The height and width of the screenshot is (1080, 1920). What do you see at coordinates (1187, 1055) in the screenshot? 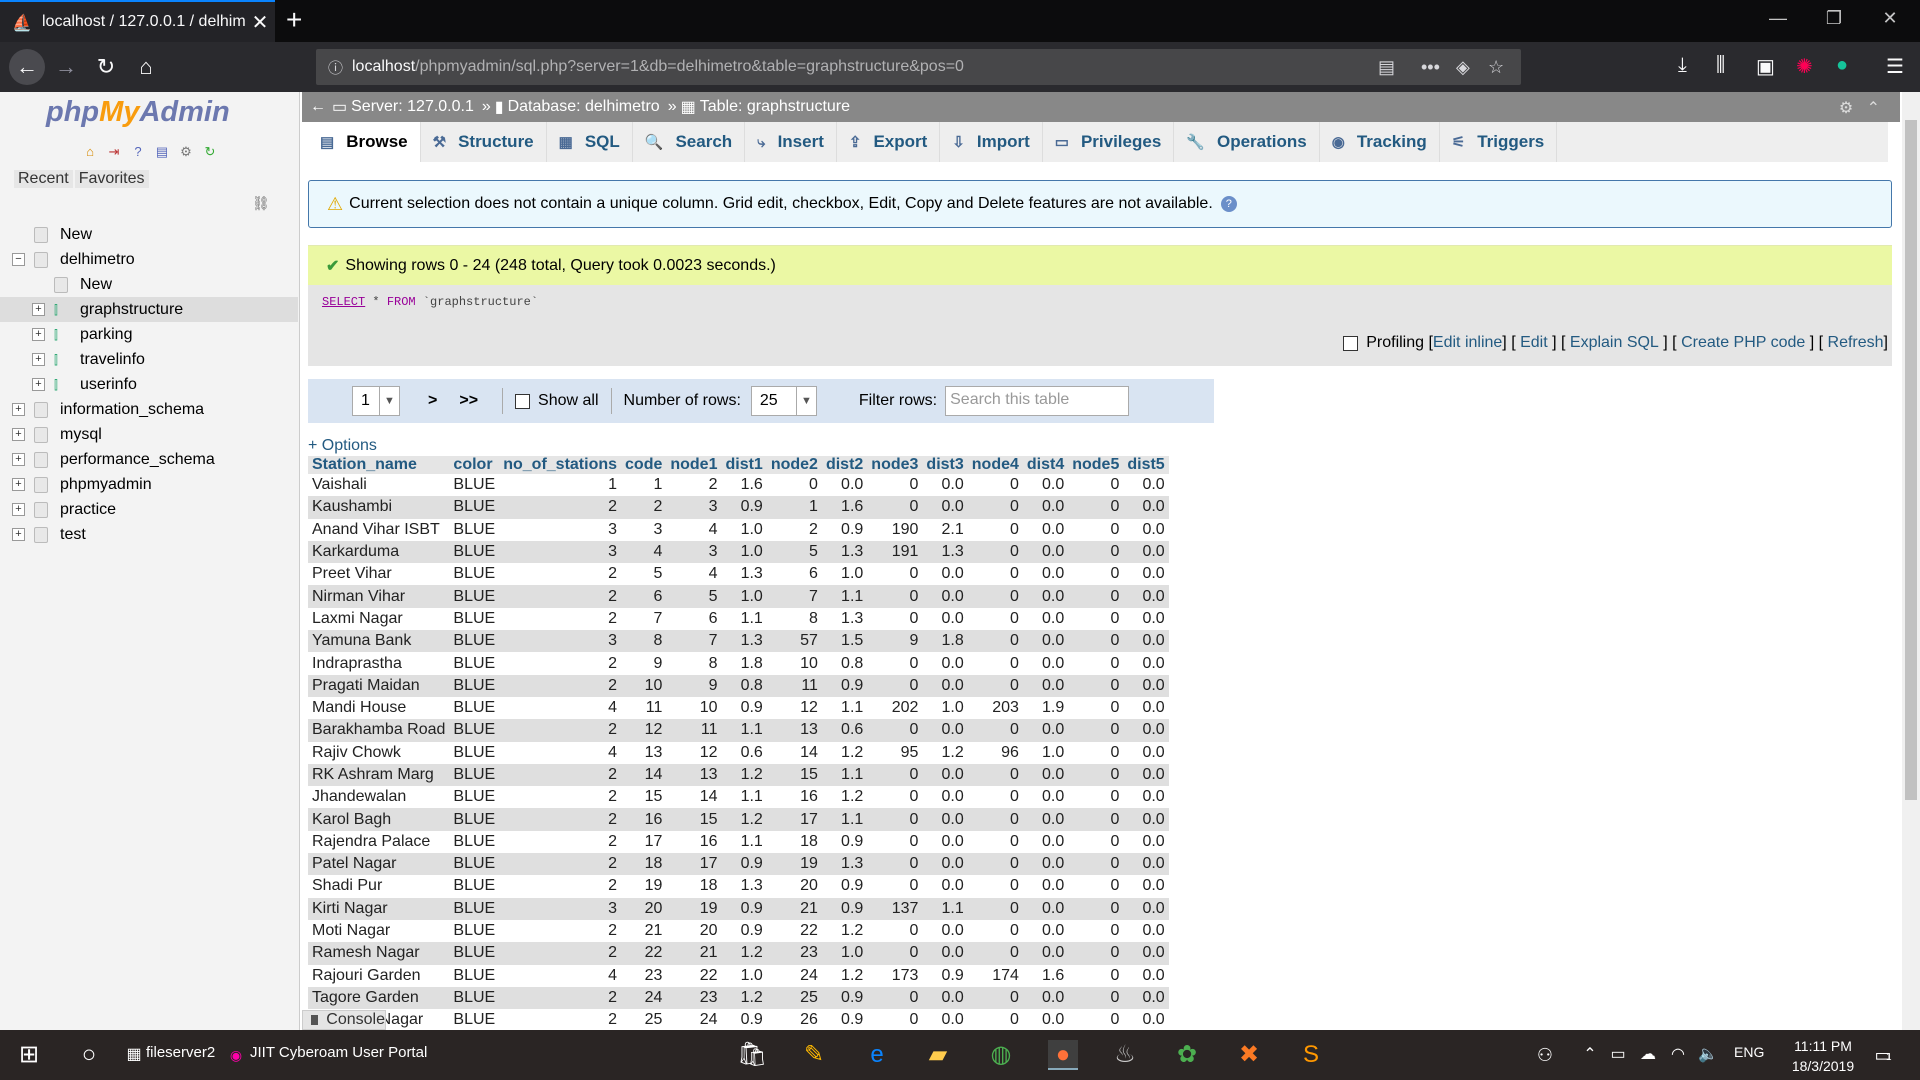
I see `app-icon: ✿` at bounding box center [1187, 1055].